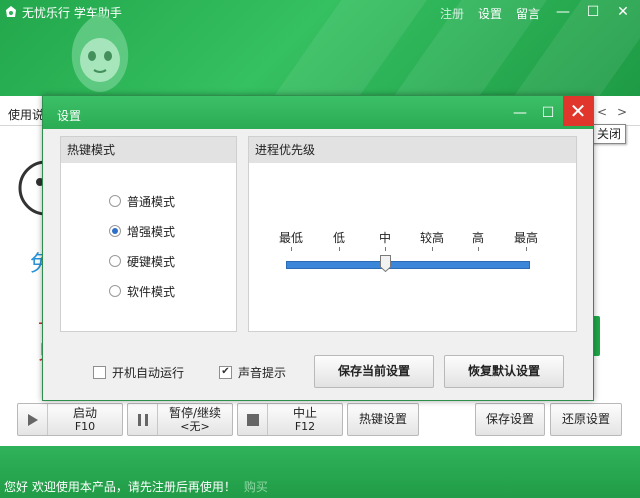 This screenshot has height=498, width=640. Describe the element at coordinates (478, 238) in the screenshot. I see `priority-label: 高` at that location.